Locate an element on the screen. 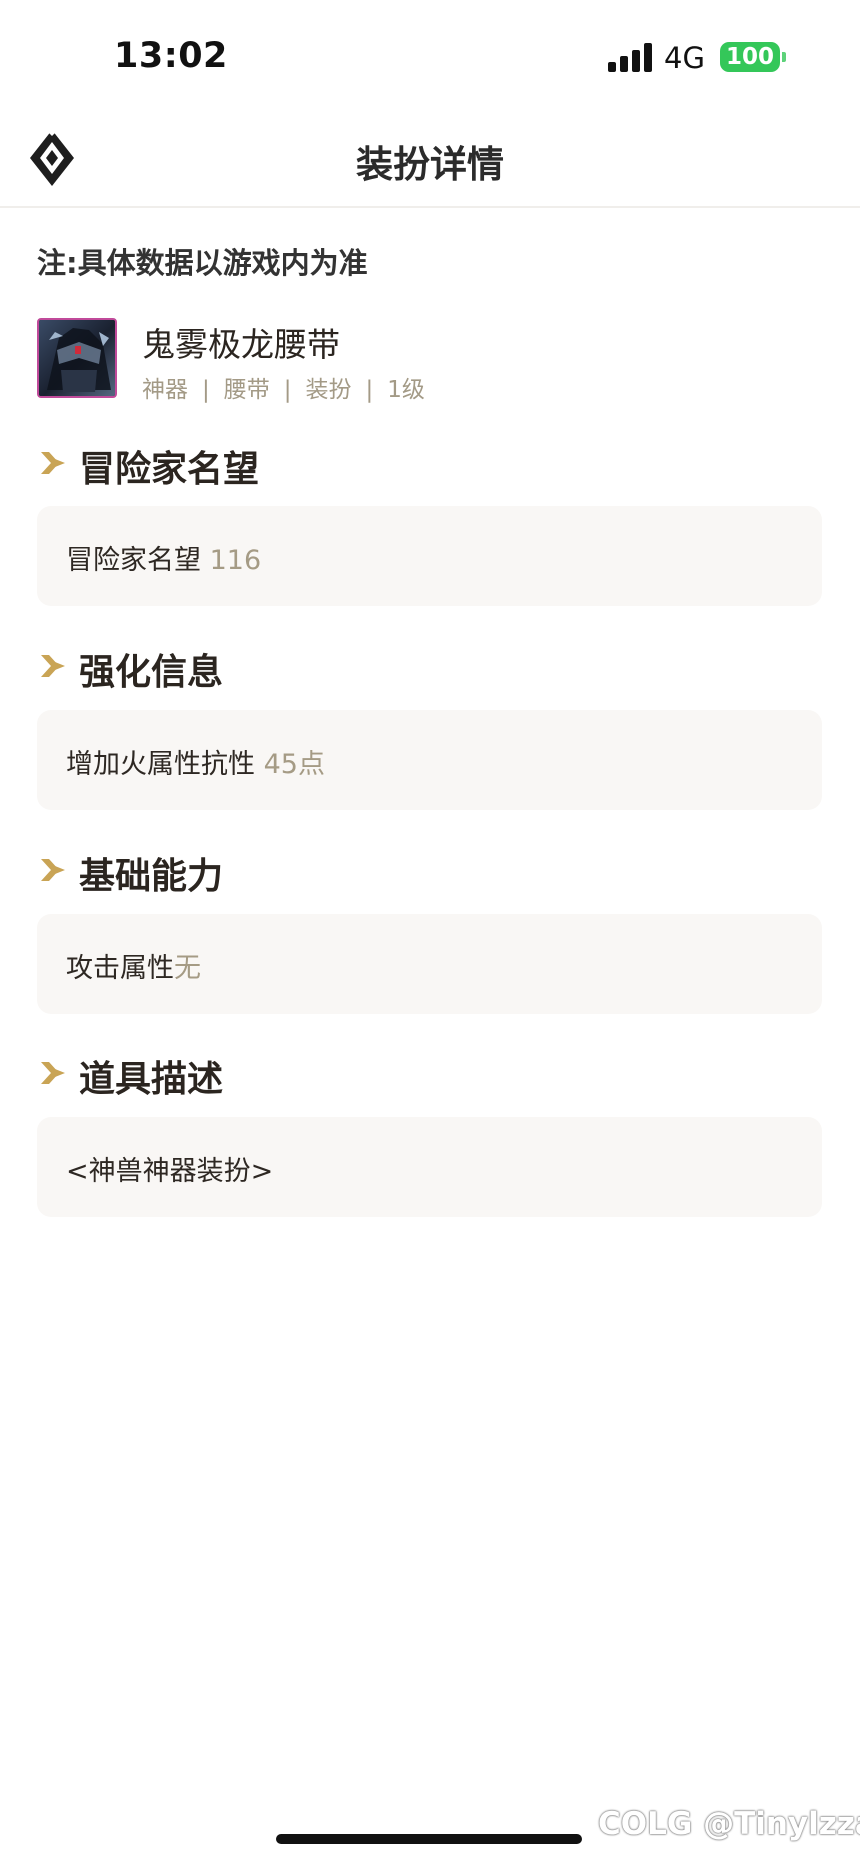  section-label: 冒险家名望 is located at coordinates (169, 469).